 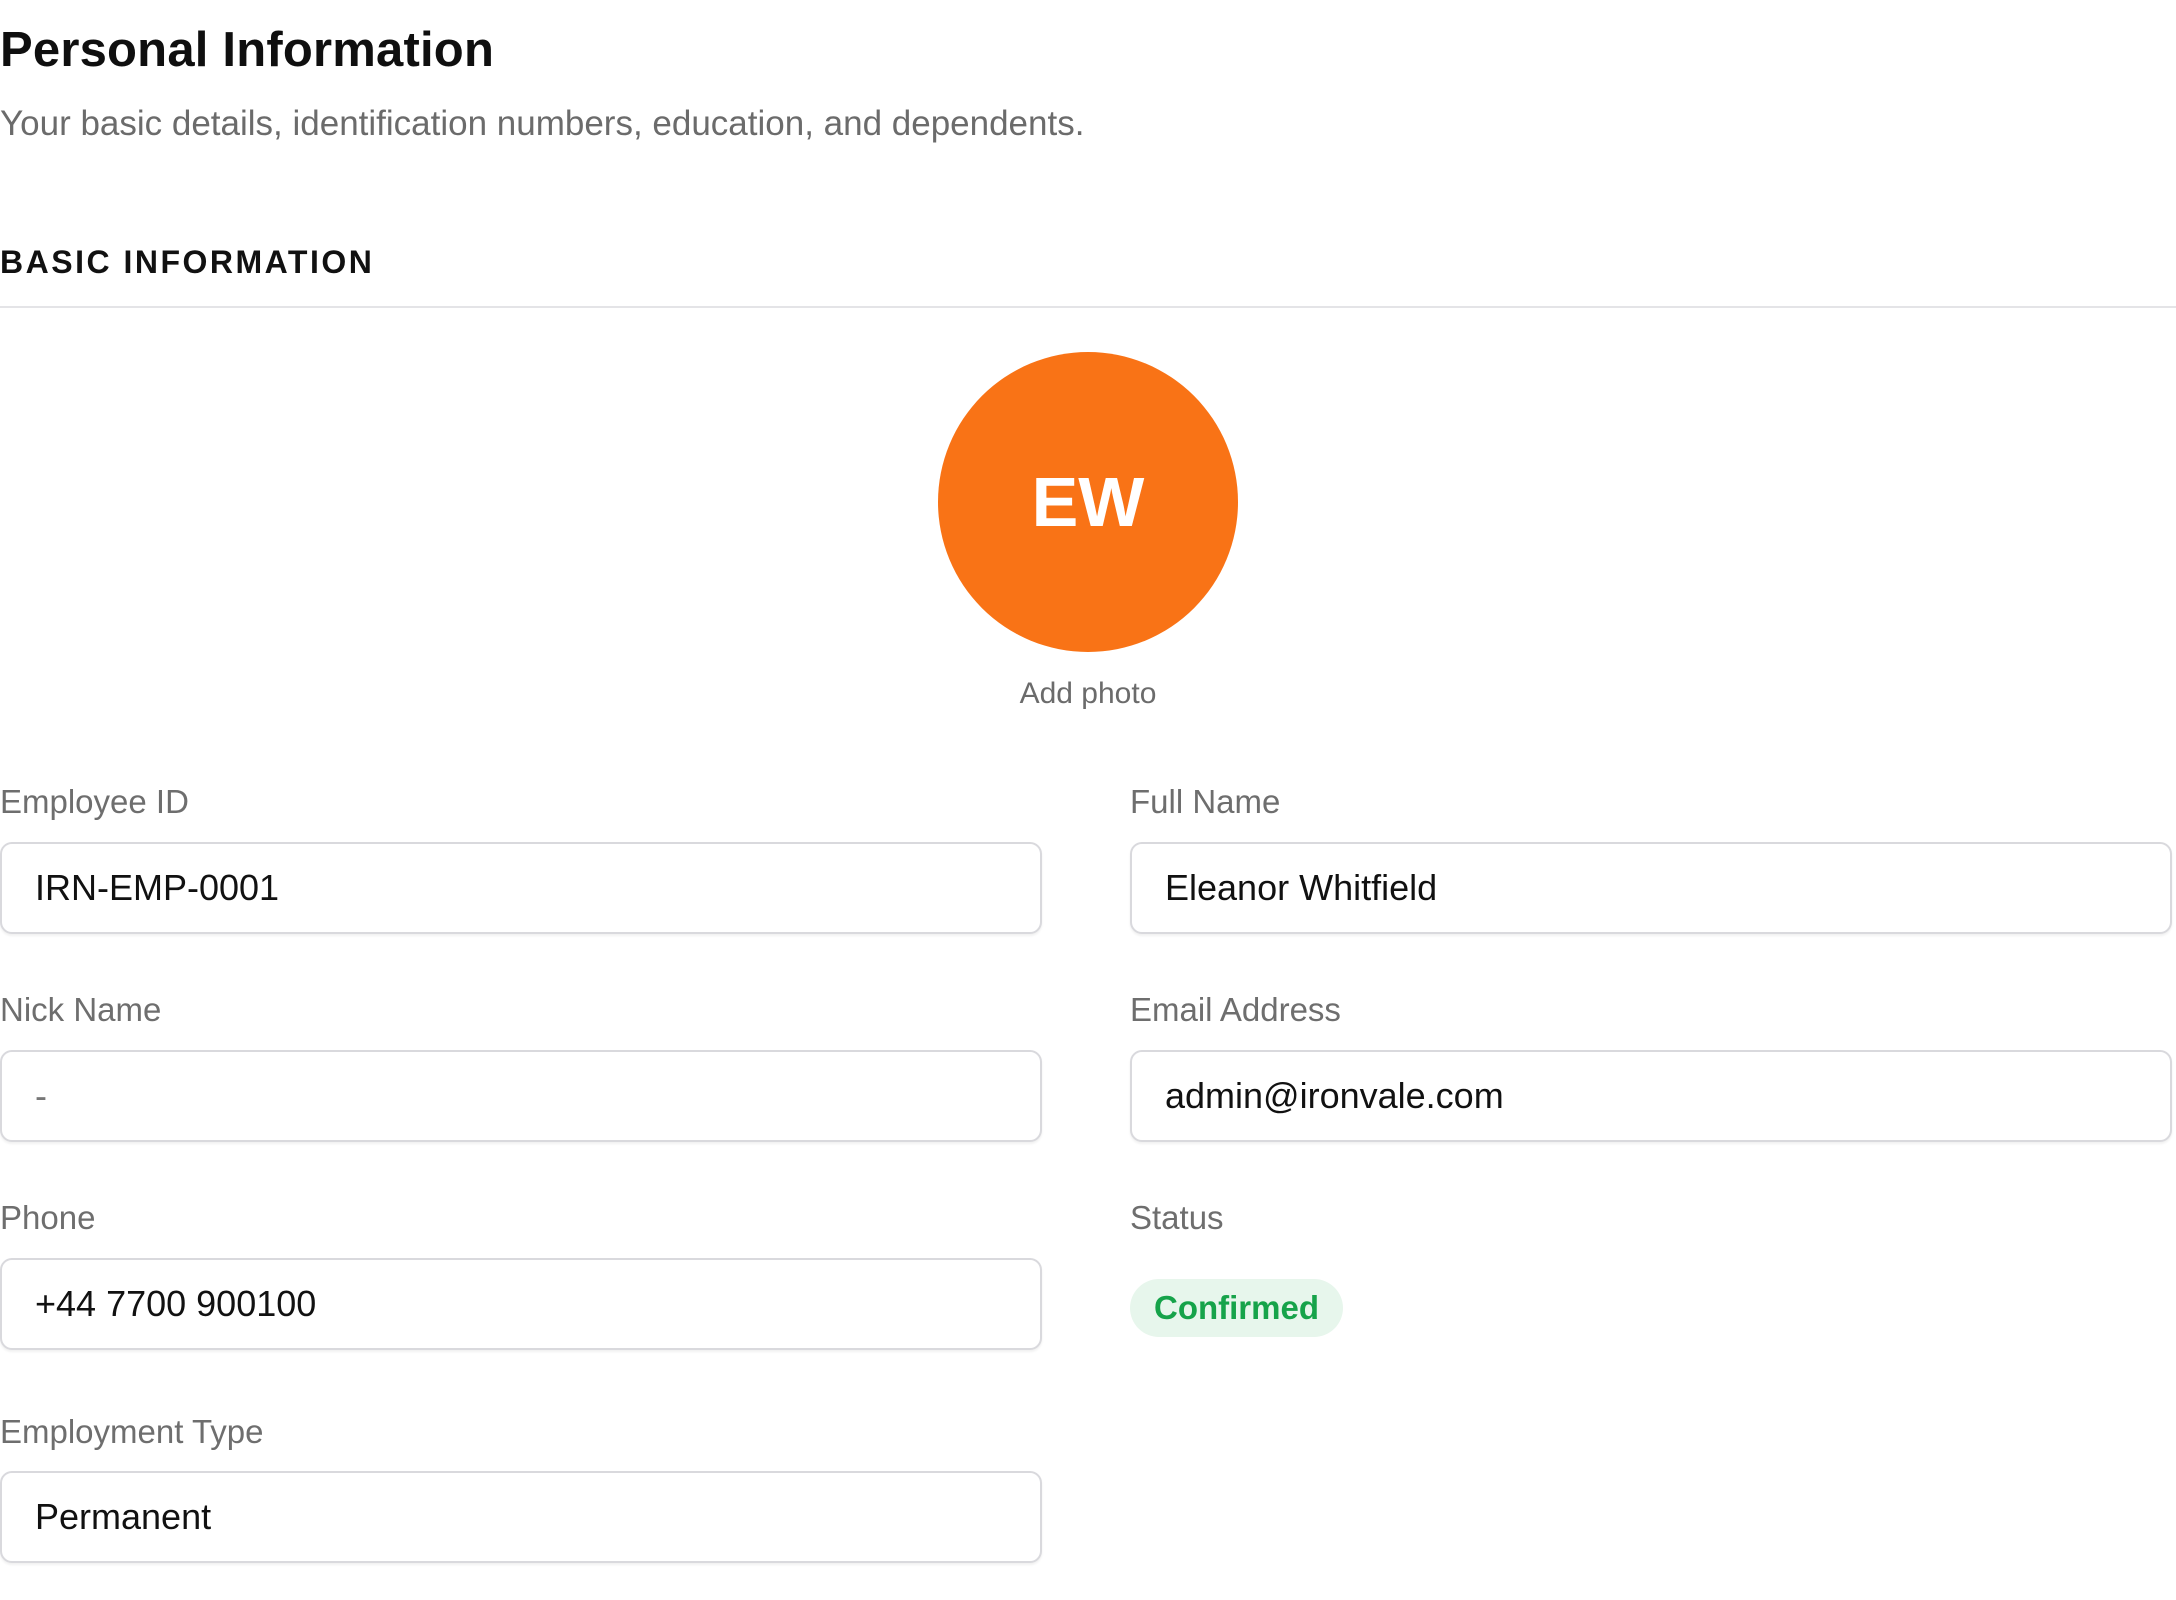 What do you see at coordinates (48, 1217) in the screenshot?
I see `phone-label: Phone` at bounding box center [48, 1217].